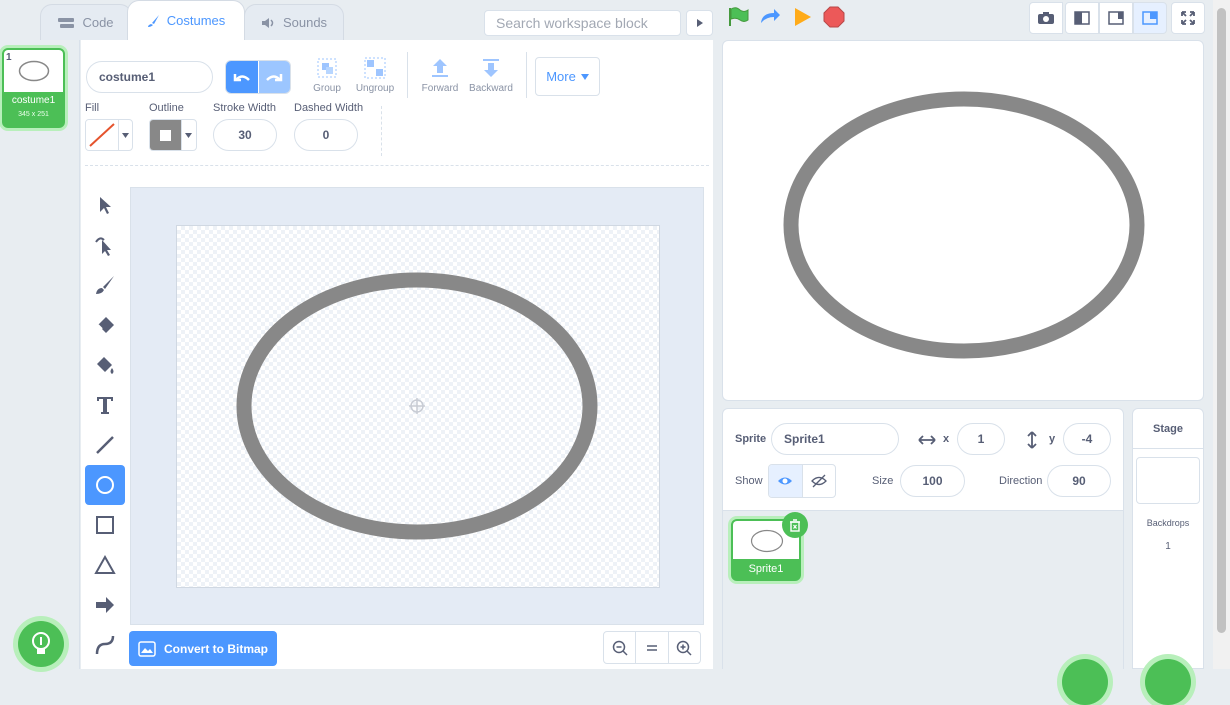 This screenshot has height=705, width=1230. I want to click on camera-icon, so click(1046, 18).